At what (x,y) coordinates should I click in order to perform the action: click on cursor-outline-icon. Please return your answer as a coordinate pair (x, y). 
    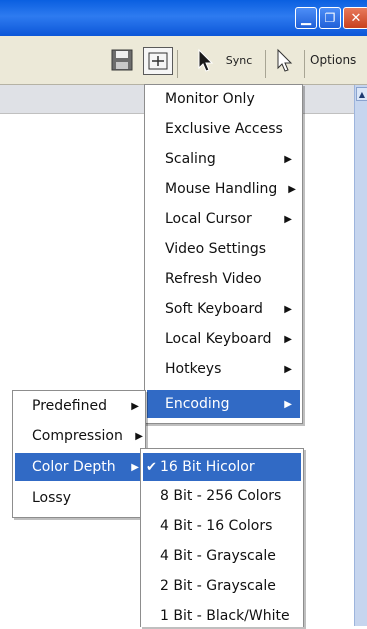
    Looking at the image, I should click on (285, 60).